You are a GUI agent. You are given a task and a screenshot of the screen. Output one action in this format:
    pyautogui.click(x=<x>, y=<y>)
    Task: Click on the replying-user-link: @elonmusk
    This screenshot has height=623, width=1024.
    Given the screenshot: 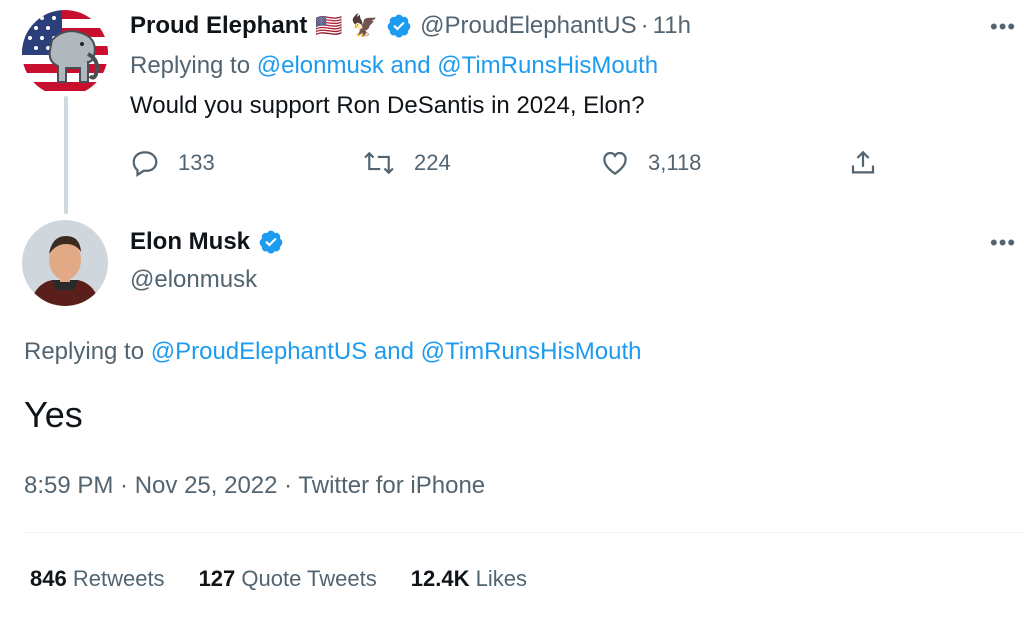 What is the action you would take?
    pyautogui.click(x=320, y=65)
    